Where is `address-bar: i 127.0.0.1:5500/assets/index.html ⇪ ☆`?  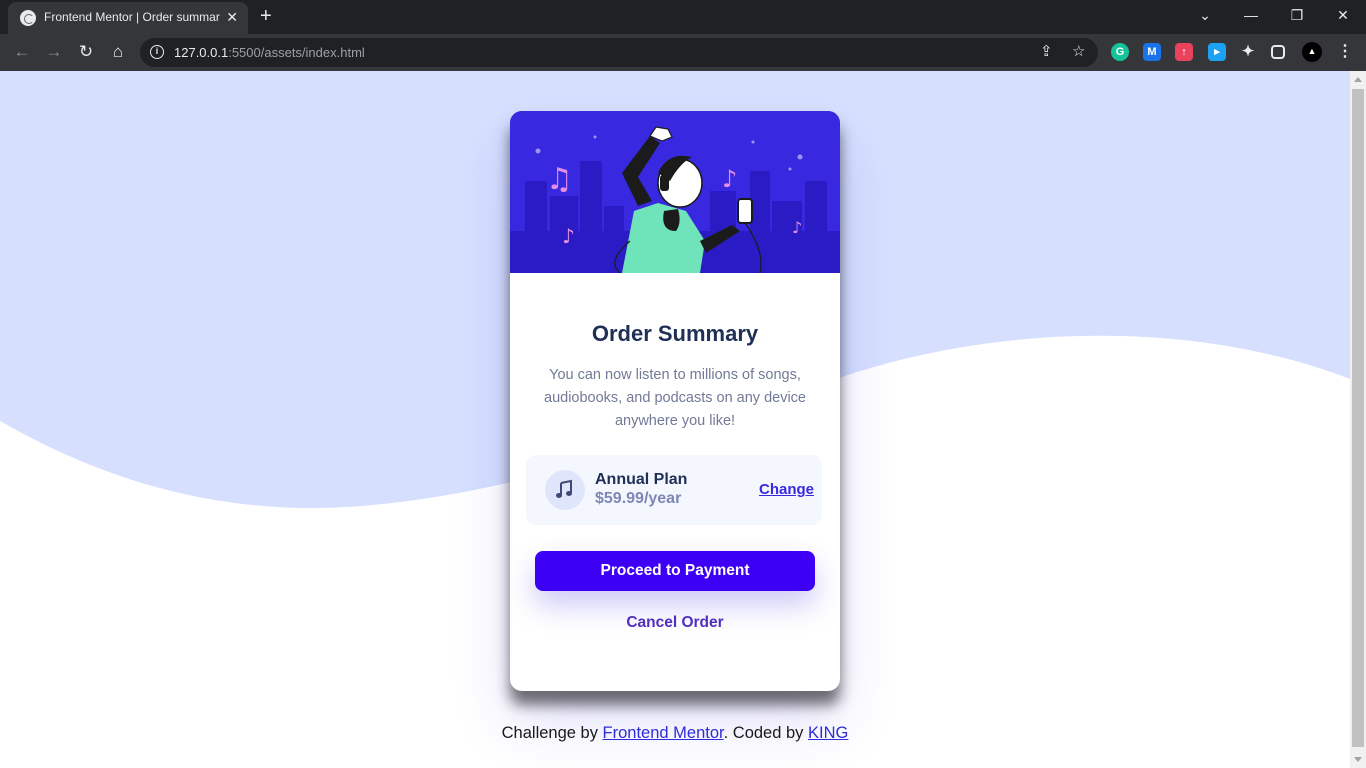 address-bar: i 127.0.0.1:5500/assets/index.html ⇪ ☆ is located at coordinates (619, 52).